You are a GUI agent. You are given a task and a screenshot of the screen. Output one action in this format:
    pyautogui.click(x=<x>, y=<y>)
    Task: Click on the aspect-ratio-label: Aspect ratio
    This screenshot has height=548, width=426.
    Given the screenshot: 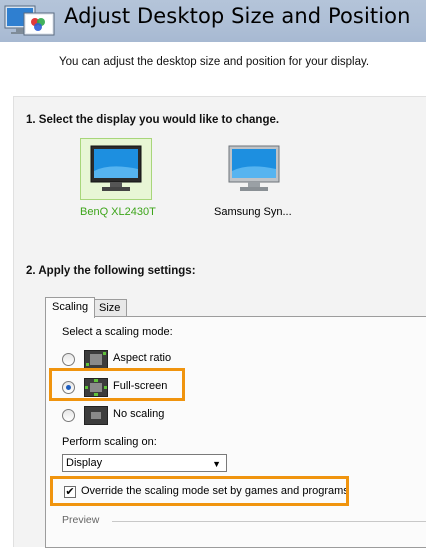 What is the action you would take?
    pyautogui.click(x=142, y=358)
    